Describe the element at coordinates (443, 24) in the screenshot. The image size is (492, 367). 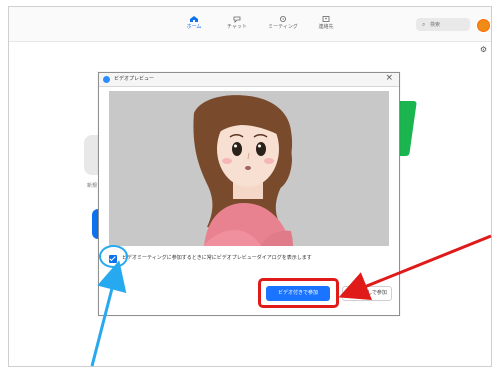
I see `search-input: ⌕ 検索` at that location.